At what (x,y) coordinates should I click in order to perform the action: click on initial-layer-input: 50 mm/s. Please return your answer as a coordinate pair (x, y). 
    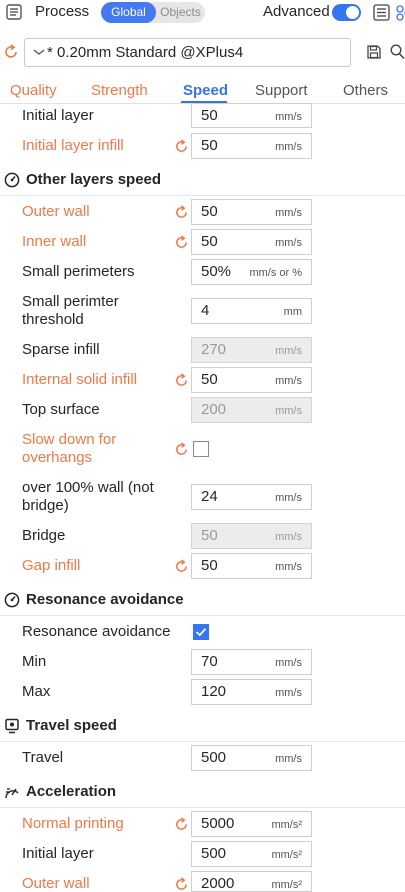
    Looking at the image, I should click on (251, 115).